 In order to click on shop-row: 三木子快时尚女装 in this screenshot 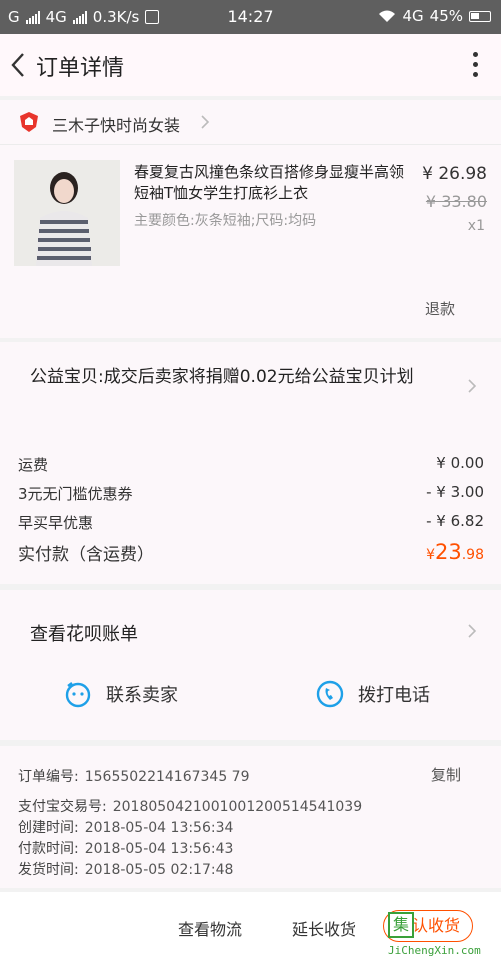, I will do `click(250, 122)`.